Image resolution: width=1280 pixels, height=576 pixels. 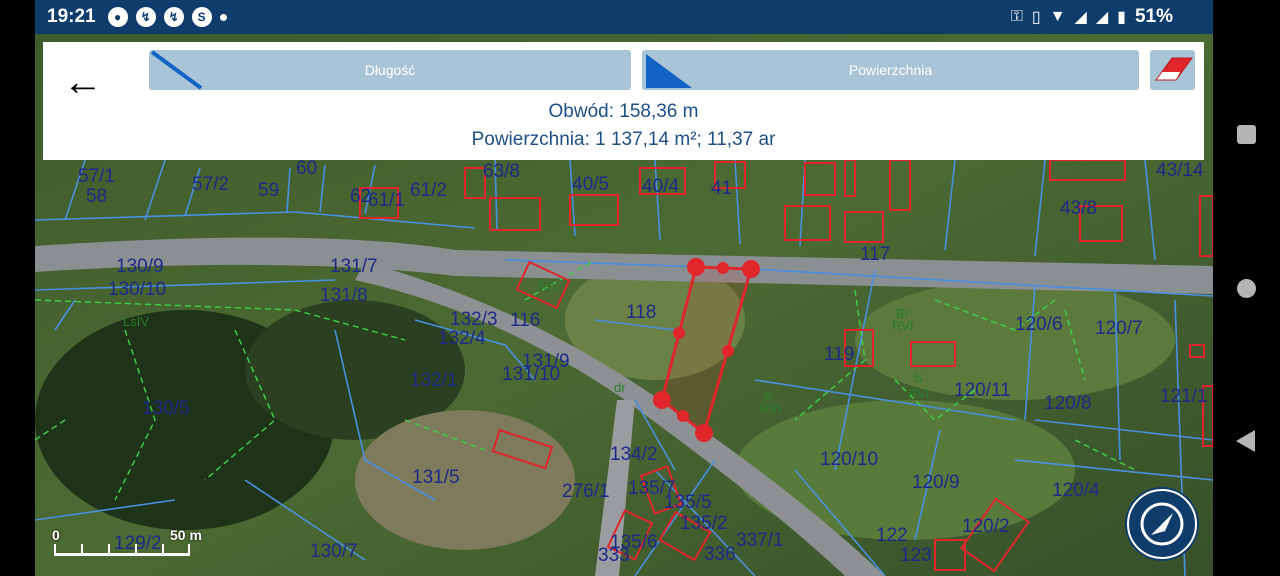 I want to click on parcel-label: 120/6, so click(x=1039, y=324).